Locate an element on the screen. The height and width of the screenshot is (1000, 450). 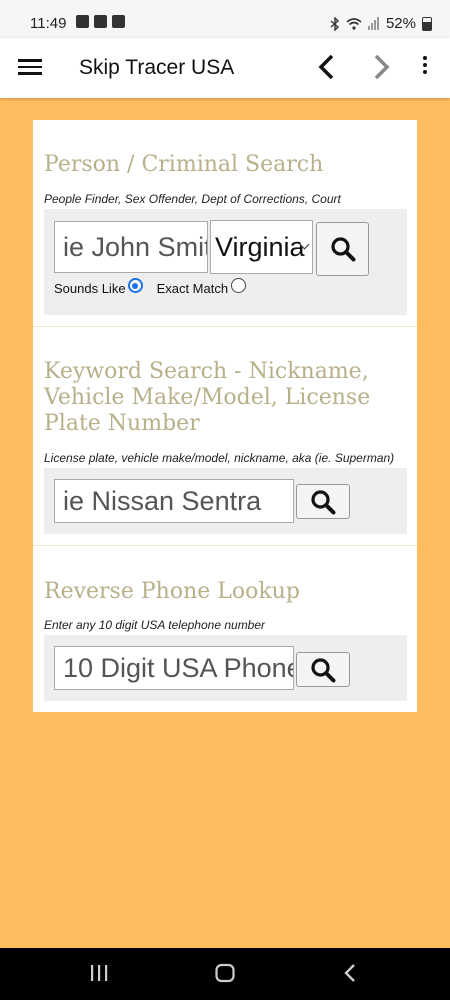
state-select: Virginia is located at coordinates (261, 247).